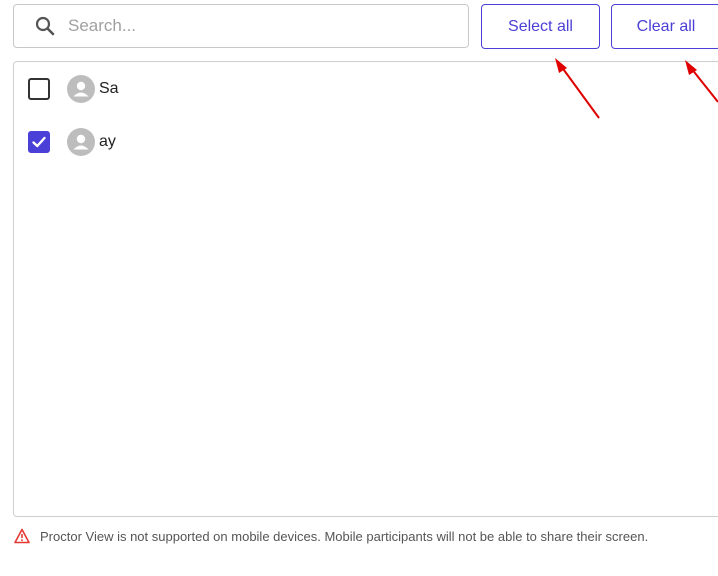 This screenshot has height=576, width=718. What do you see at coordinates (664, 26) in the screenshot?
I see `clear-all-button: Clear all` at bounding box center [664, 26].